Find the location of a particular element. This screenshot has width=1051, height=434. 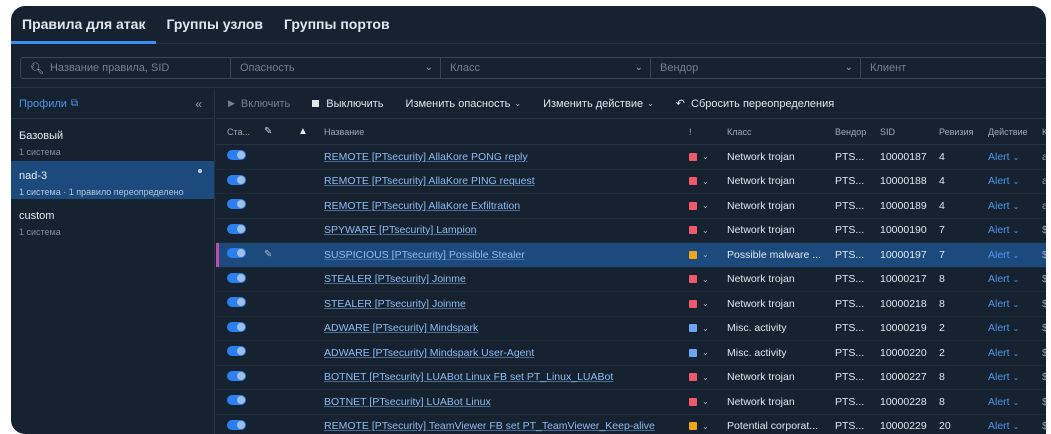

play-icon: ▶ is located at coordinates (231, 103).